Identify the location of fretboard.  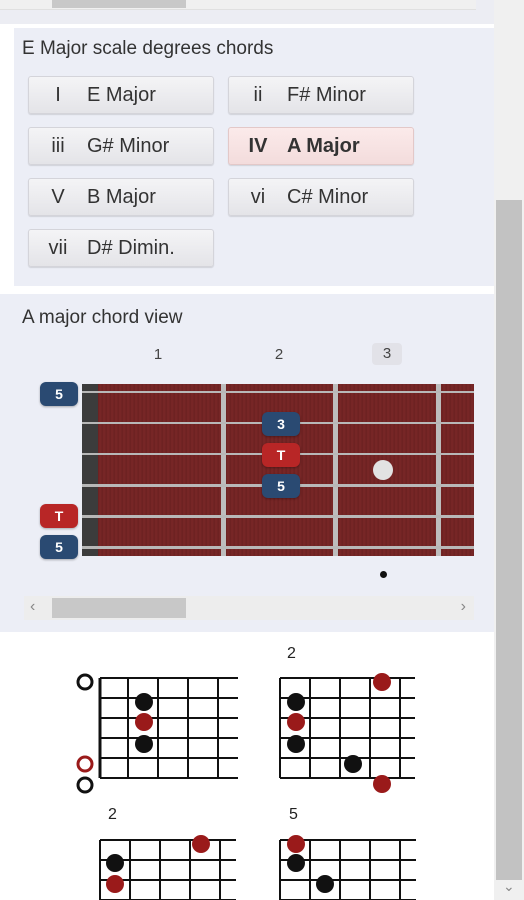
(278, 470).